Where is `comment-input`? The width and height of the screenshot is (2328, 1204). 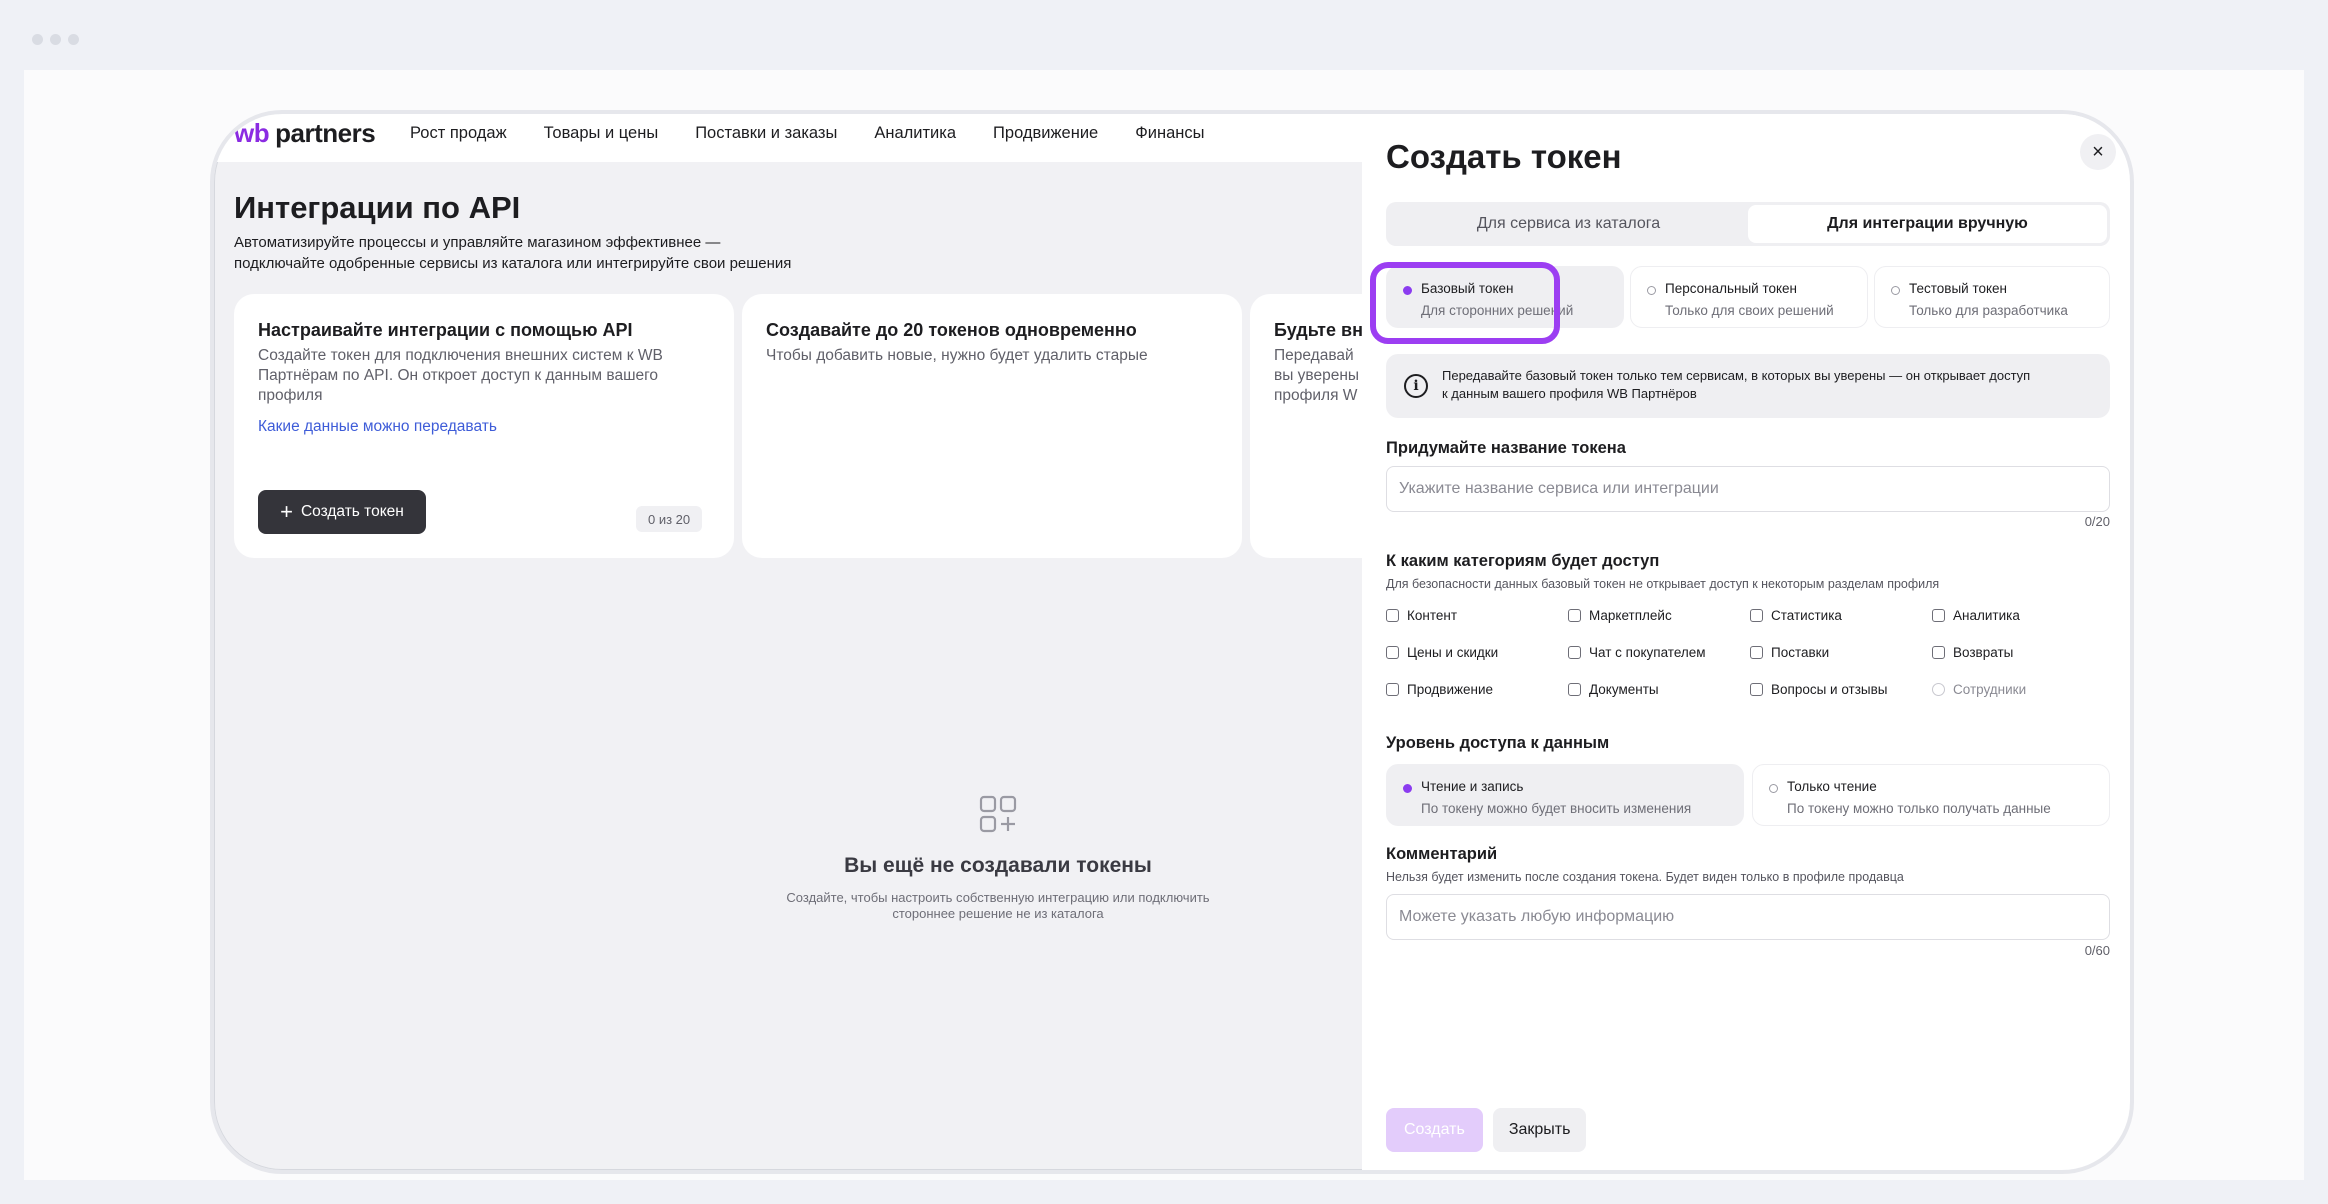 comment-input is located at coordinates (1748, 917).